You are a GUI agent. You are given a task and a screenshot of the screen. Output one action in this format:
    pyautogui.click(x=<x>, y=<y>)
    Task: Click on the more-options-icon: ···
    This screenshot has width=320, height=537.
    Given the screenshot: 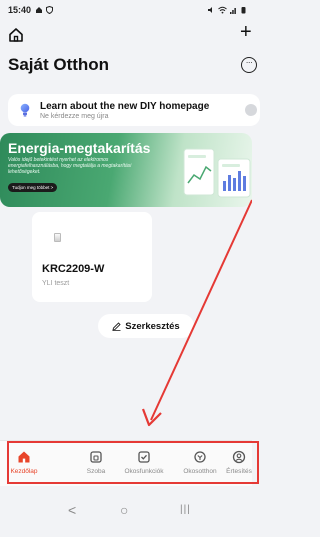 What is the action you would take?
    pyautogui.click(x=249, y=65)
    